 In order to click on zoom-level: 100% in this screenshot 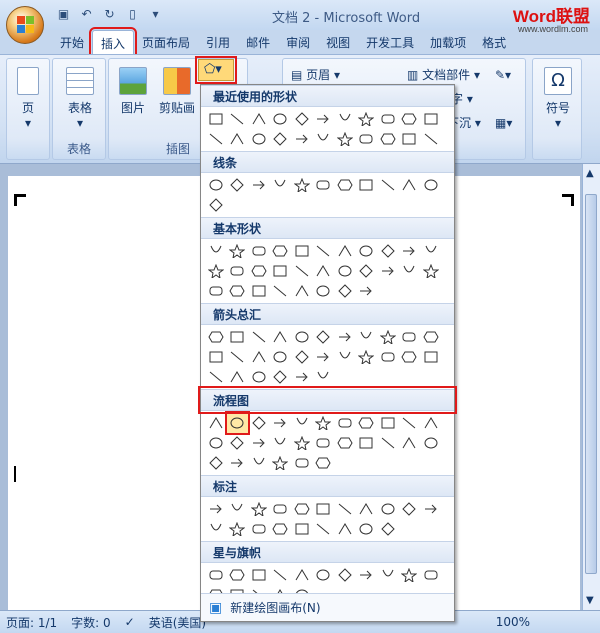, I will do `click(513, 622)`.